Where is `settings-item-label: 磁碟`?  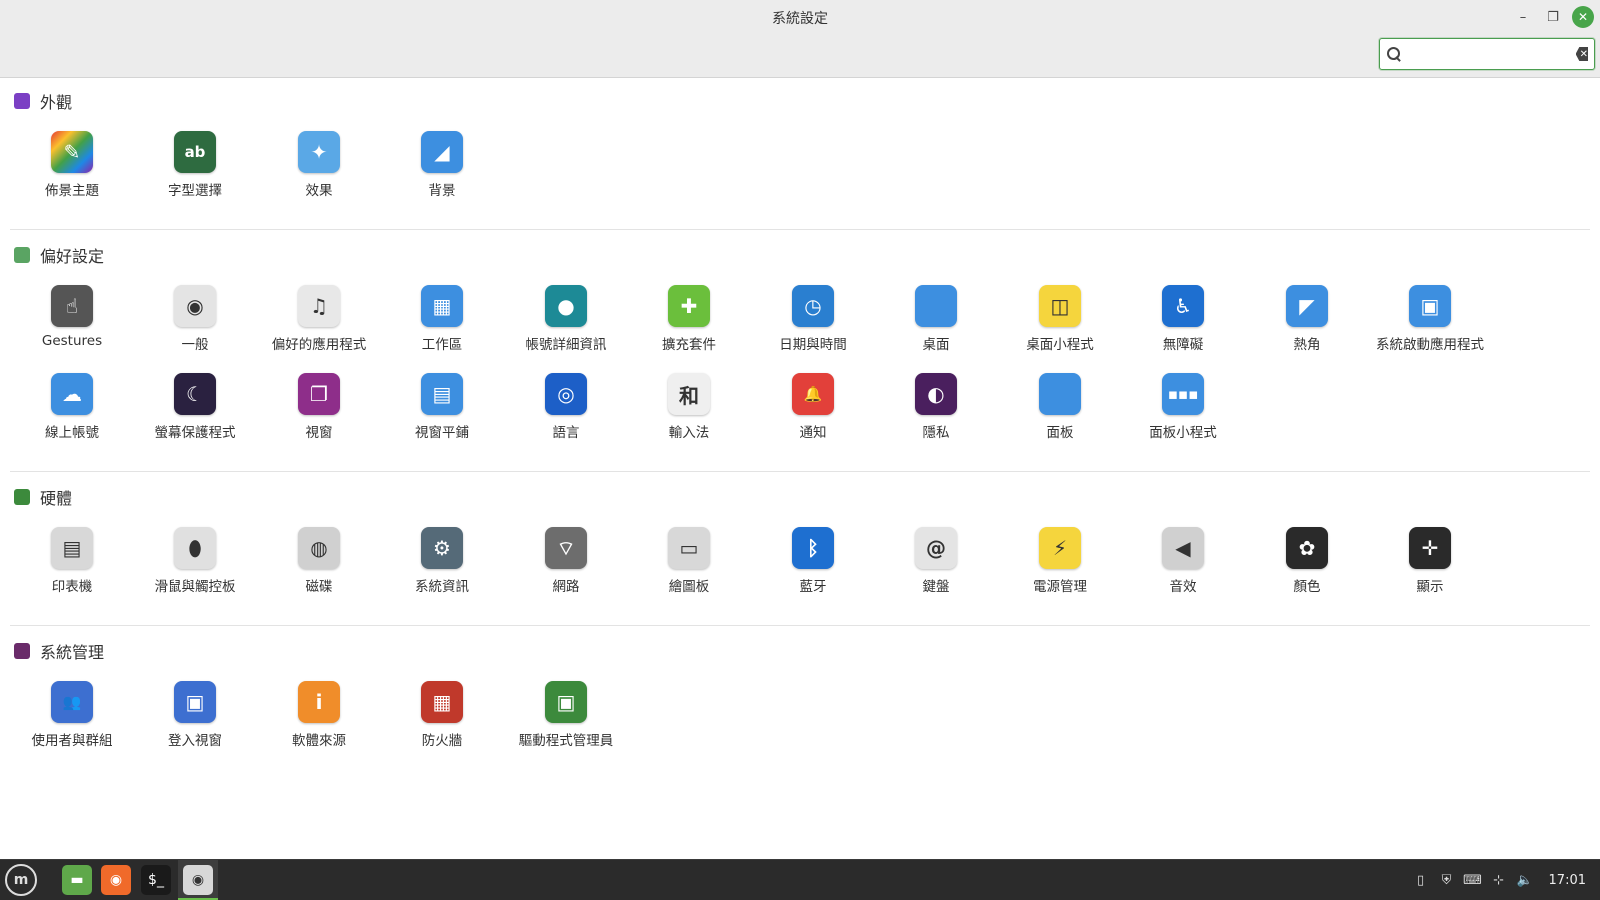 settings-item-label: 磁碟 is located at coordinates (319, 587).